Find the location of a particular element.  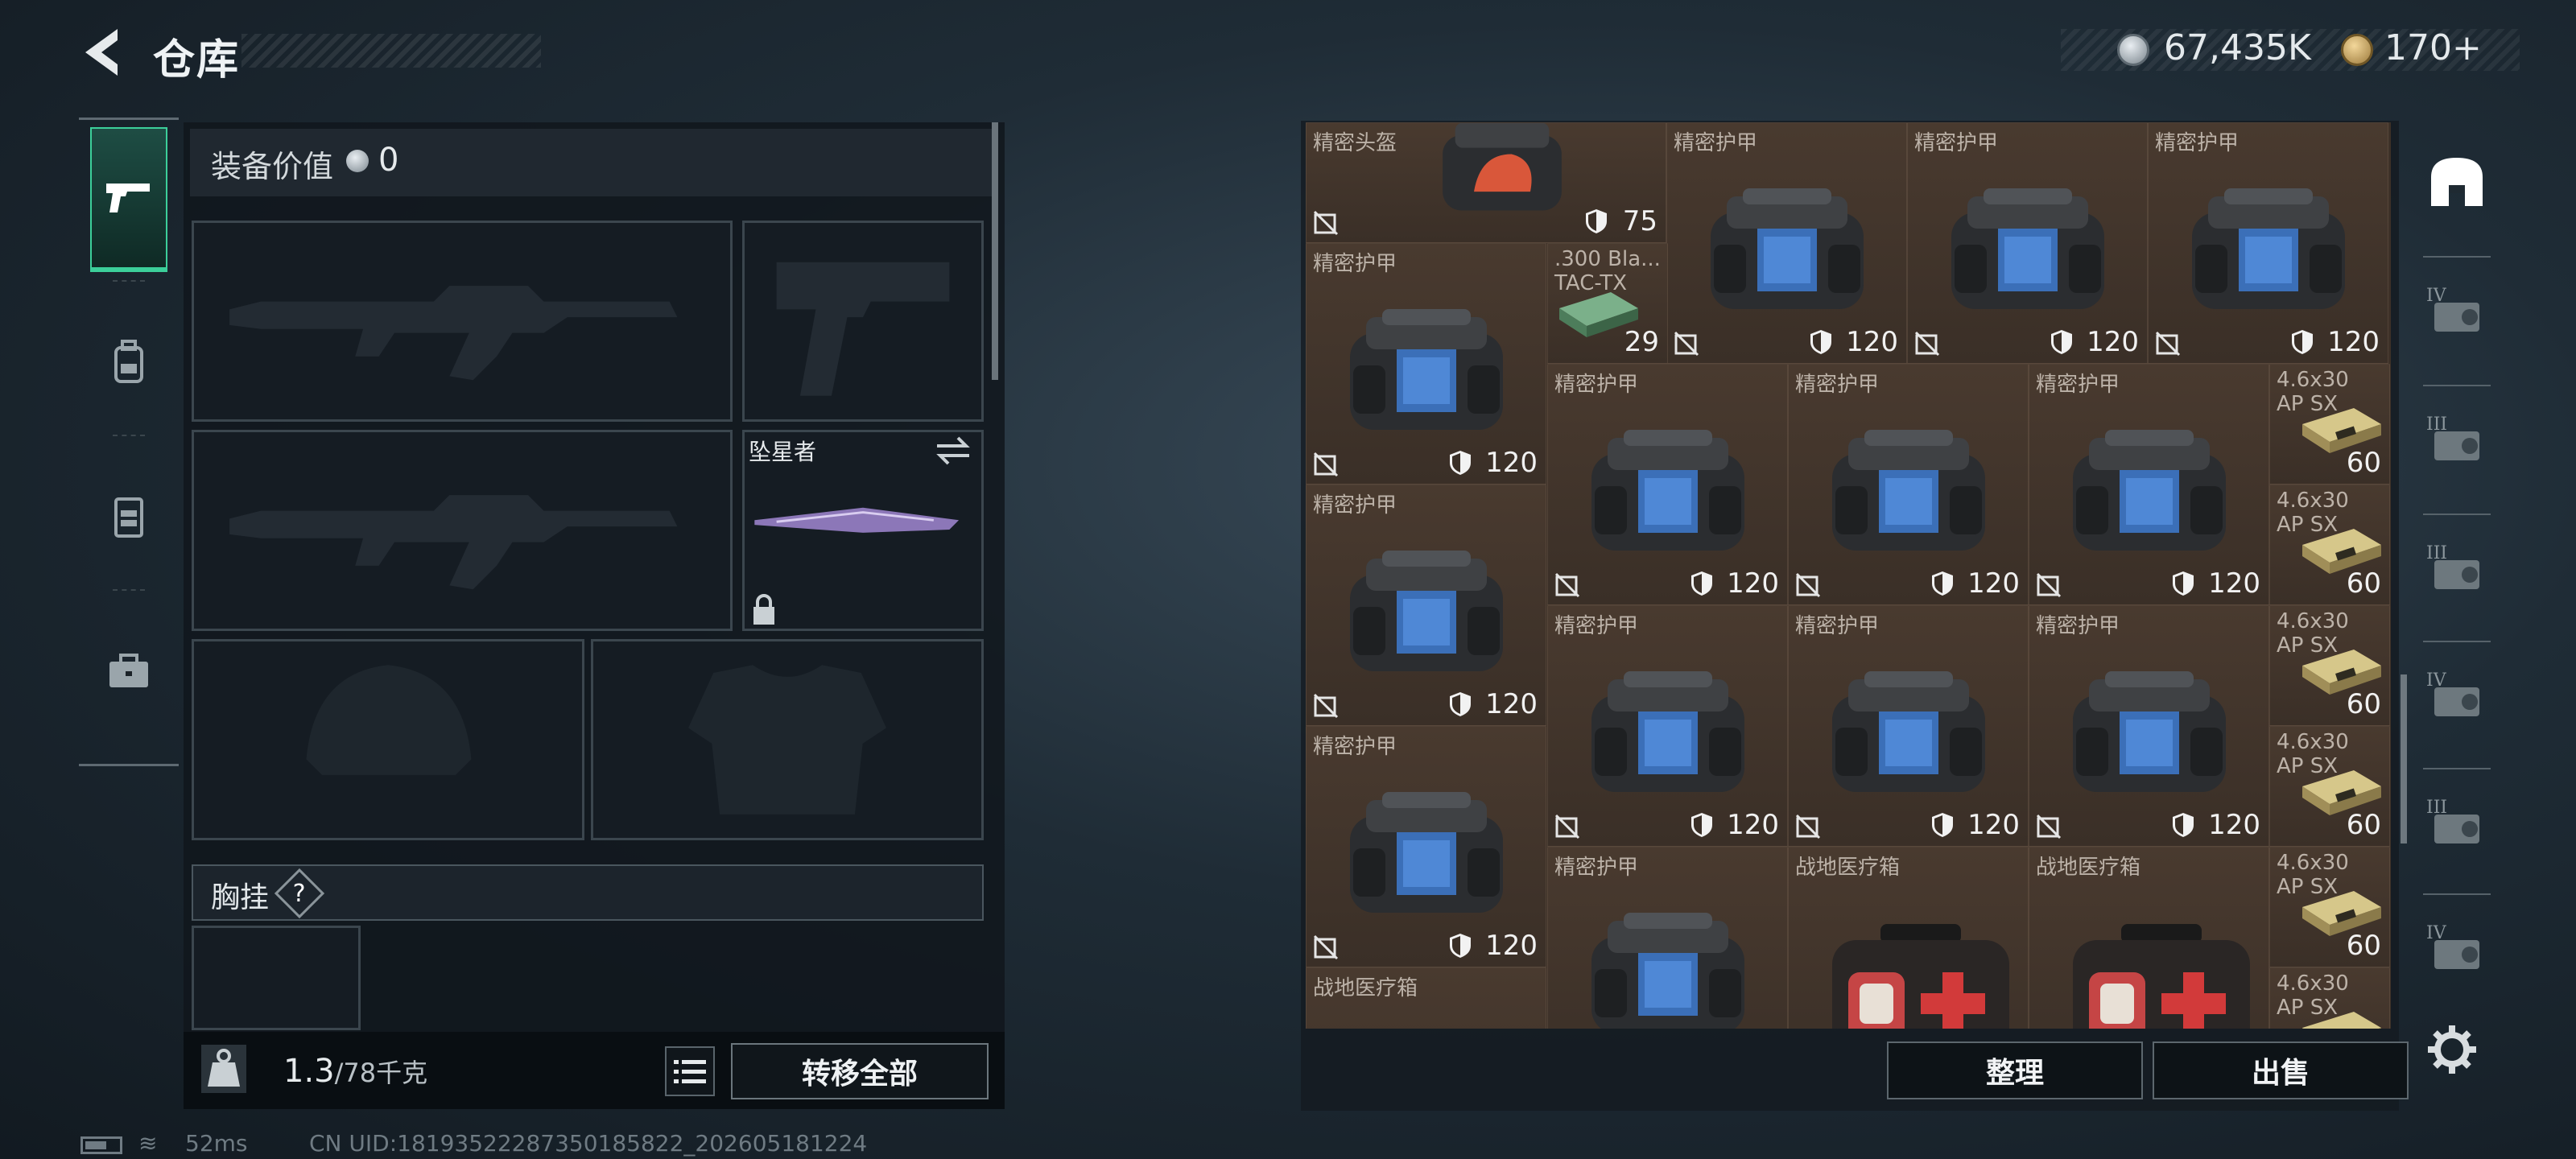

armor-slot is located at coordinates (787, 739).